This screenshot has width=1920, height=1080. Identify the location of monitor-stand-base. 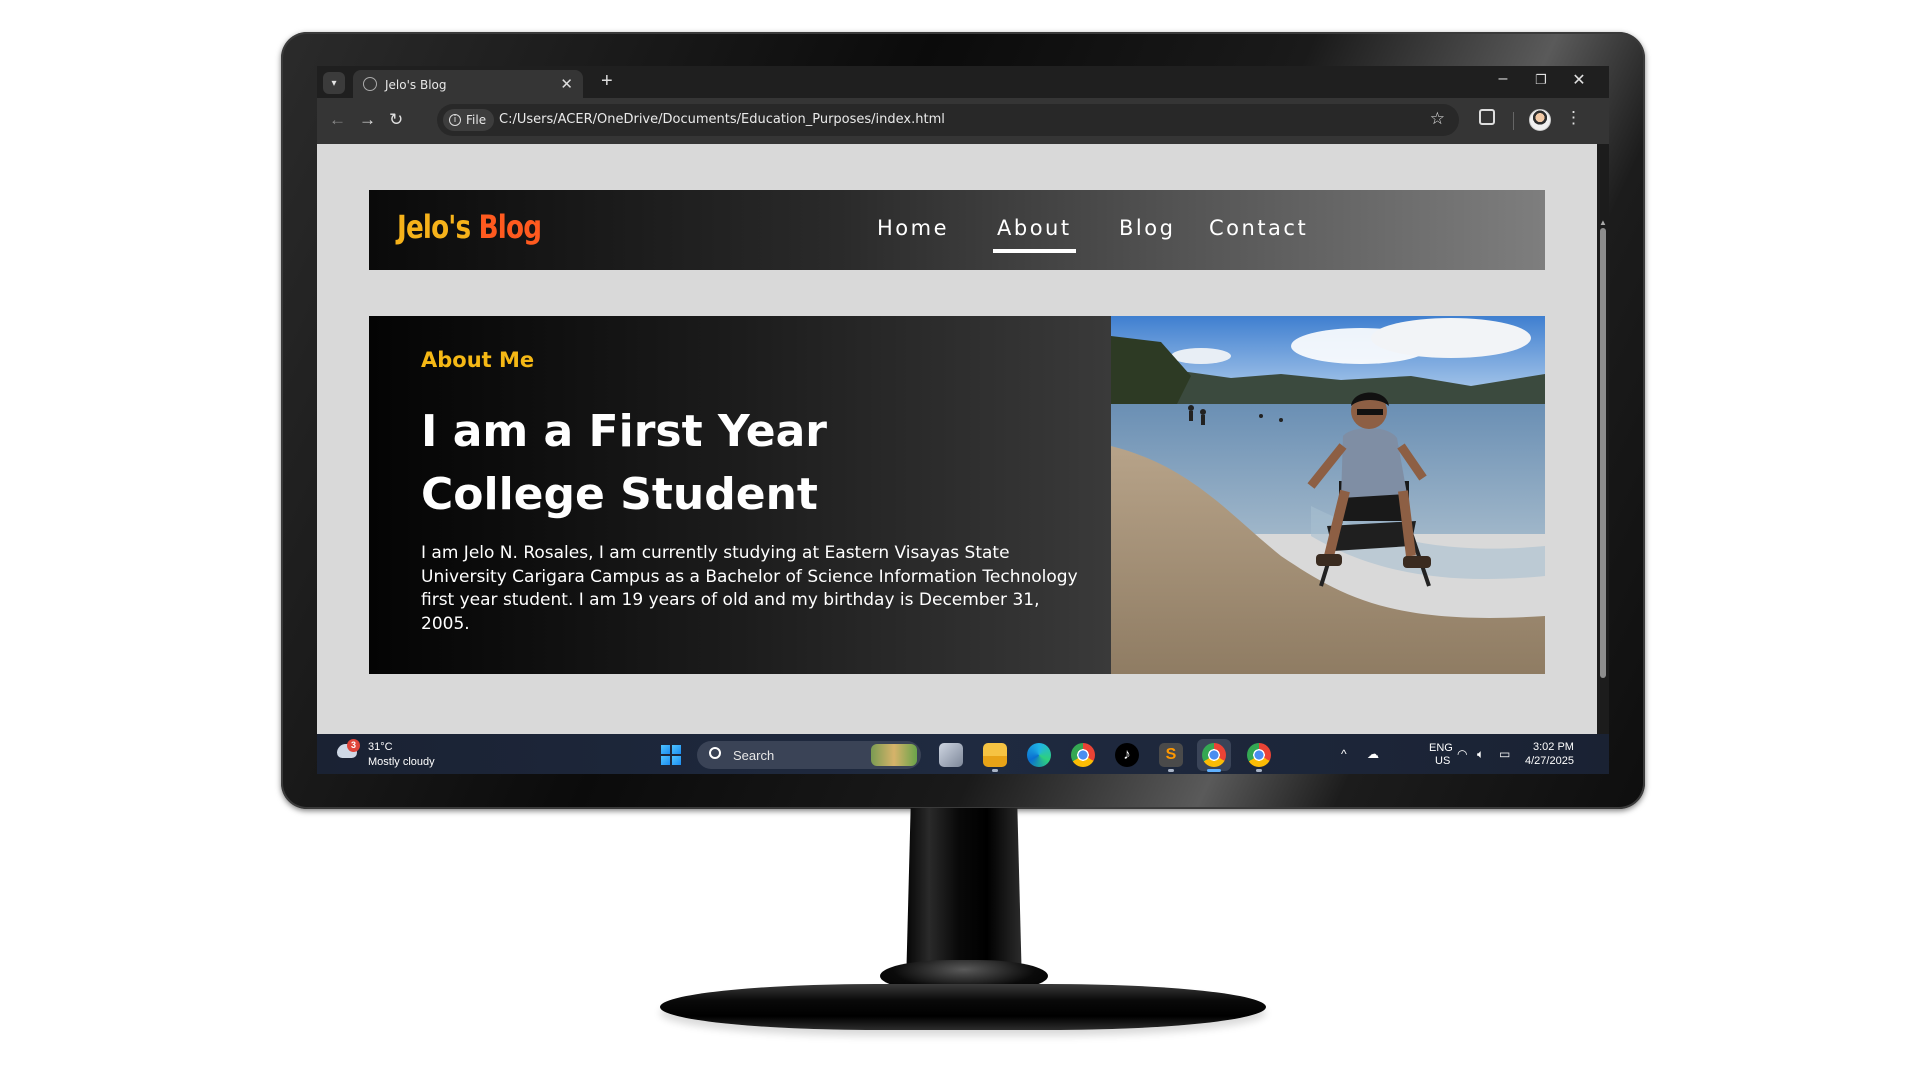
(963, 1007).